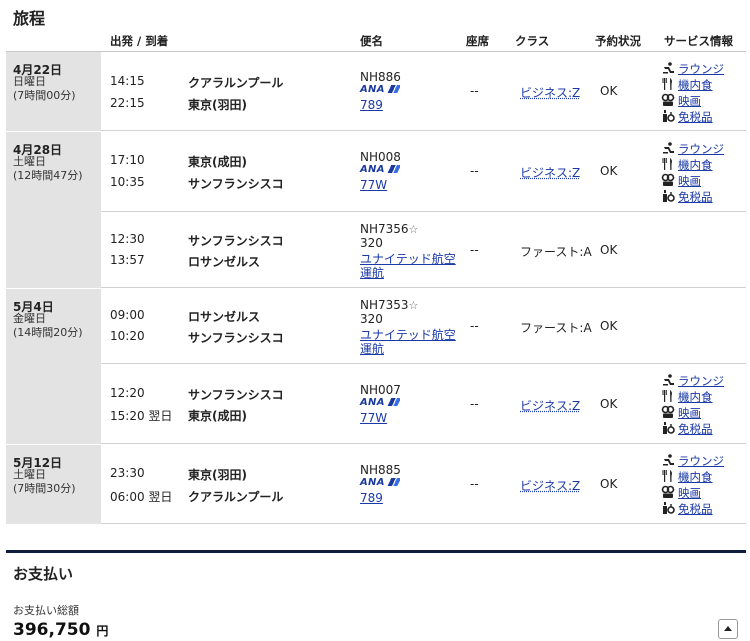  I want to click on departure-city: サンフランシスコ, so click(236, 241).